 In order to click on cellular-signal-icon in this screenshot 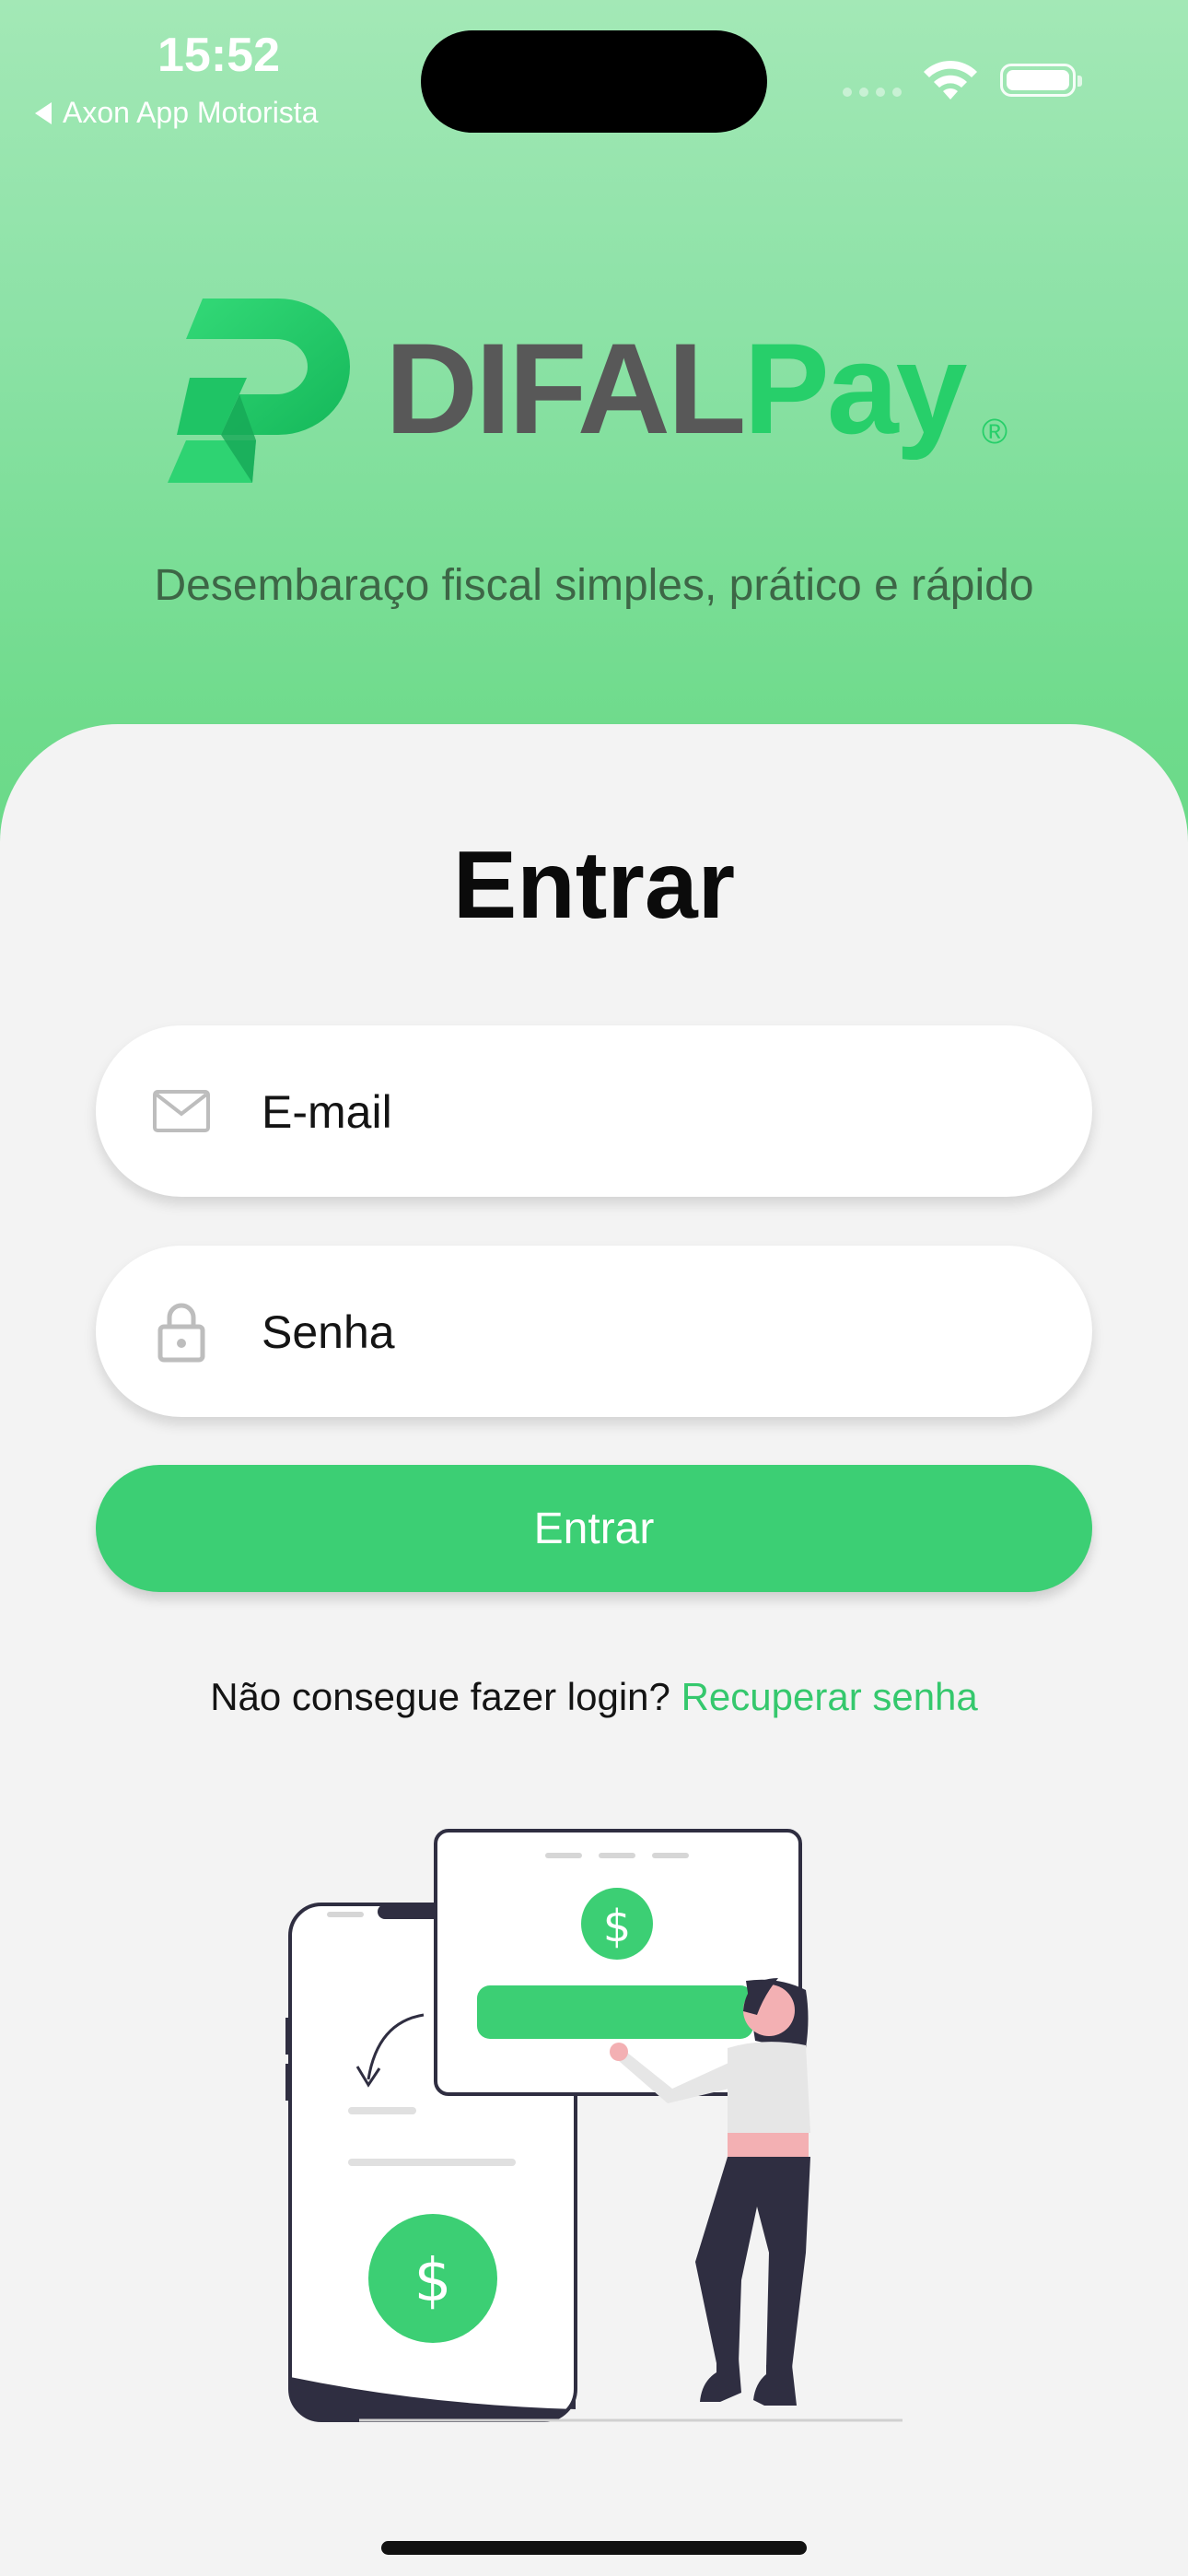, I will do `click(872, 92)`.